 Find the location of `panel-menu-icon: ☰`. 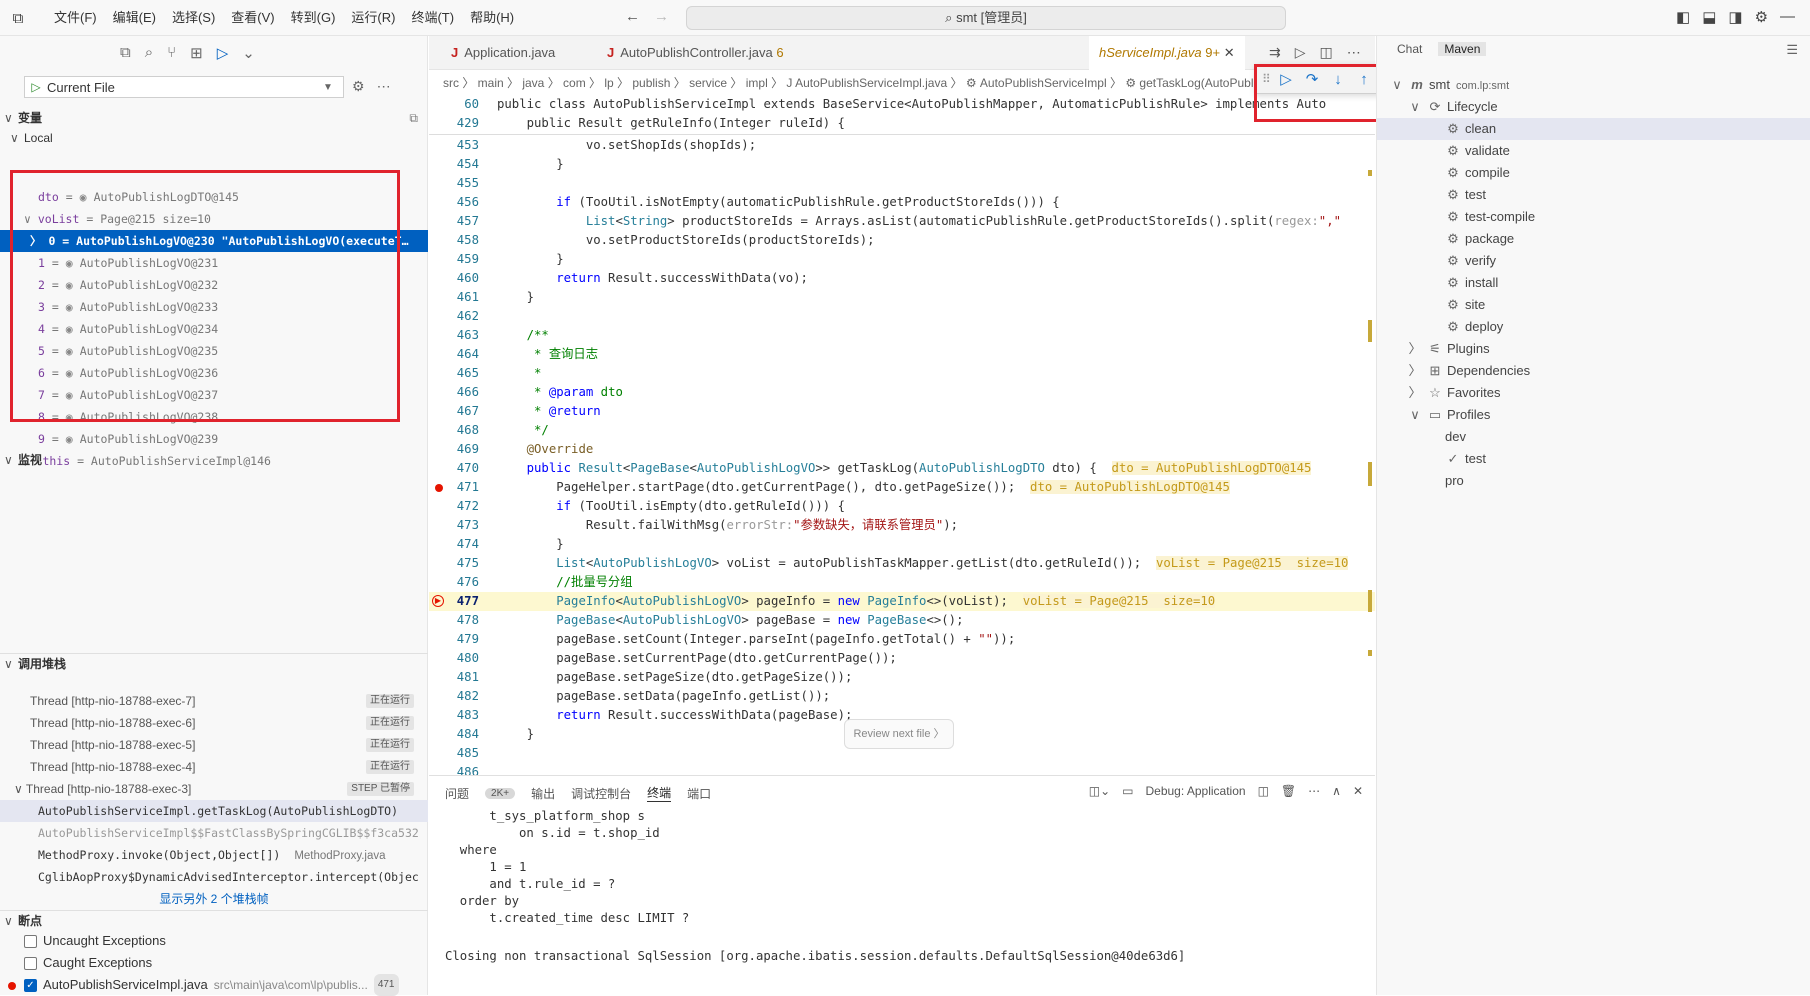

panel-menu-icon: ☰ is located at coordinates (1792, 50).